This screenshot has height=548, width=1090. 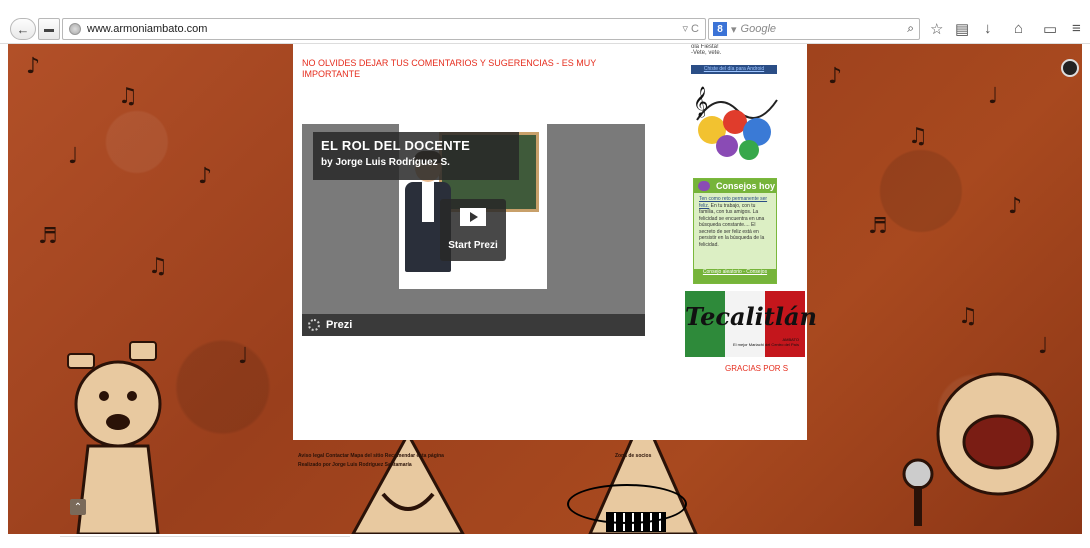 What do you see at coordinates (627, 504) in the screenshot?
I see `annotation-circle` at bounding box center [627, 504].